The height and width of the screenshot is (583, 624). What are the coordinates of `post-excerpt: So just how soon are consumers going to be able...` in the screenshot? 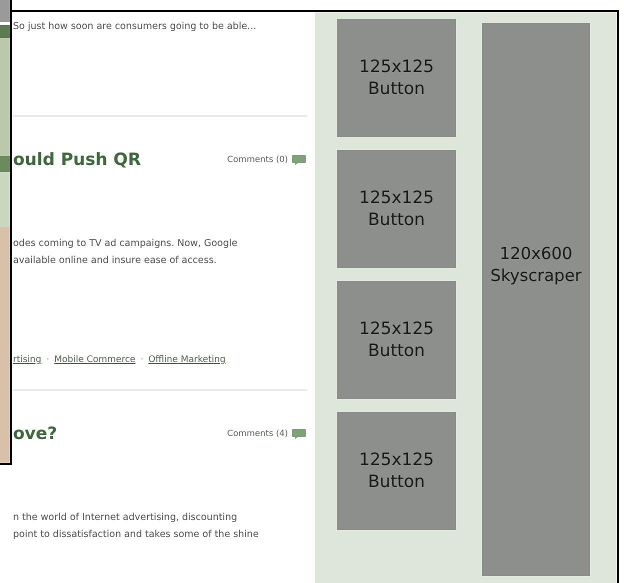 It's located at (135, 27).